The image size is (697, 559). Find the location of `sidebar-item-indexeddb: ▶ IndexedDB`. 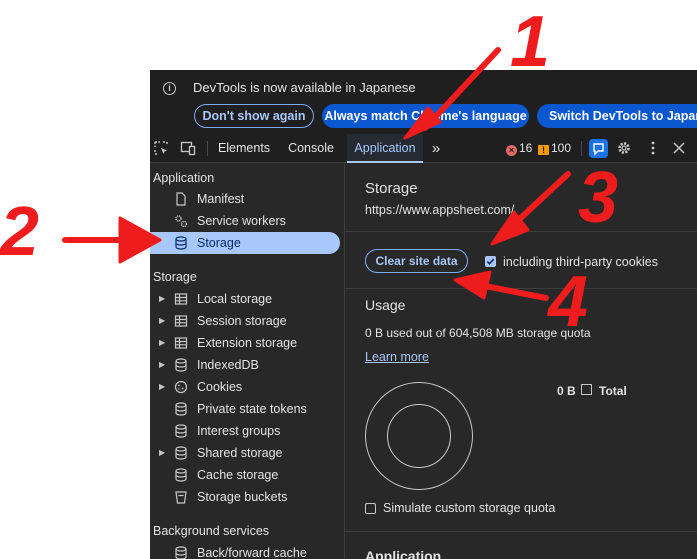

sidebar-item-indexeddb: ▶ IndexedDB is located at coordinates (245, 365).